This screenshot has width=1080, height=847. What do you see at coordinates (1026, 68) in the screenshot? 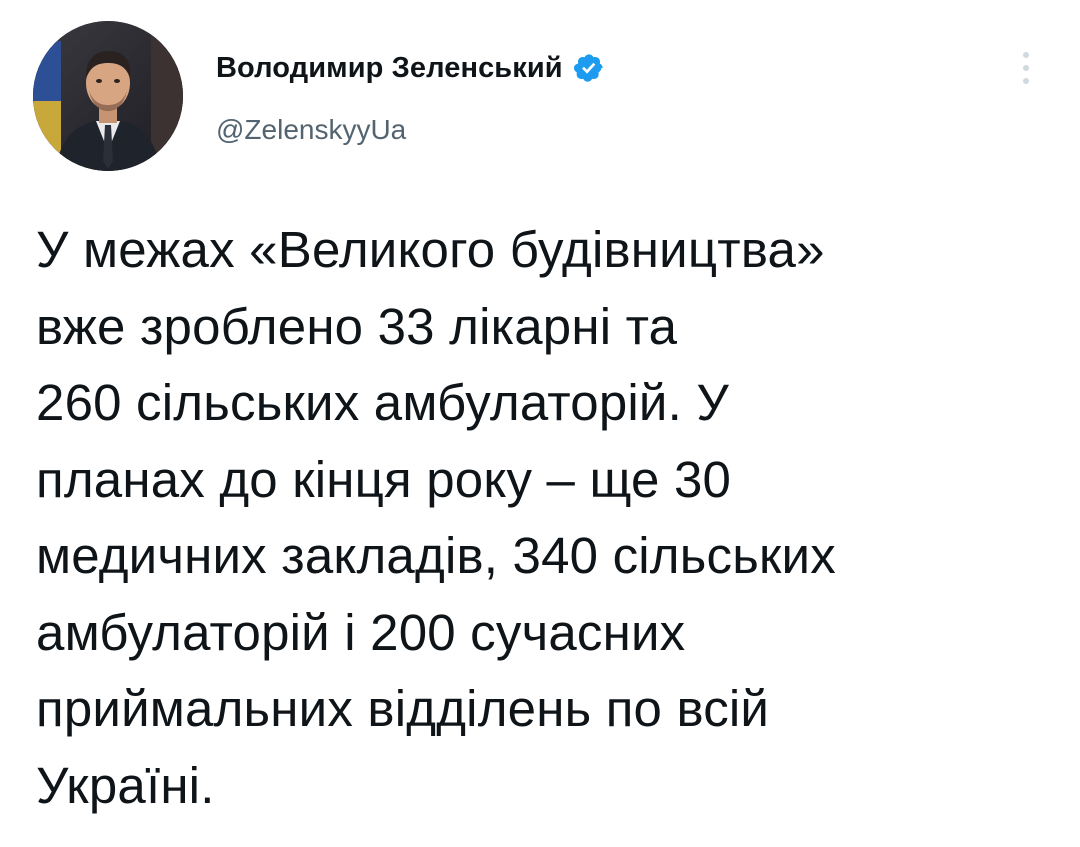
I see `more-options-icon` at bounding box center [1026, 68].